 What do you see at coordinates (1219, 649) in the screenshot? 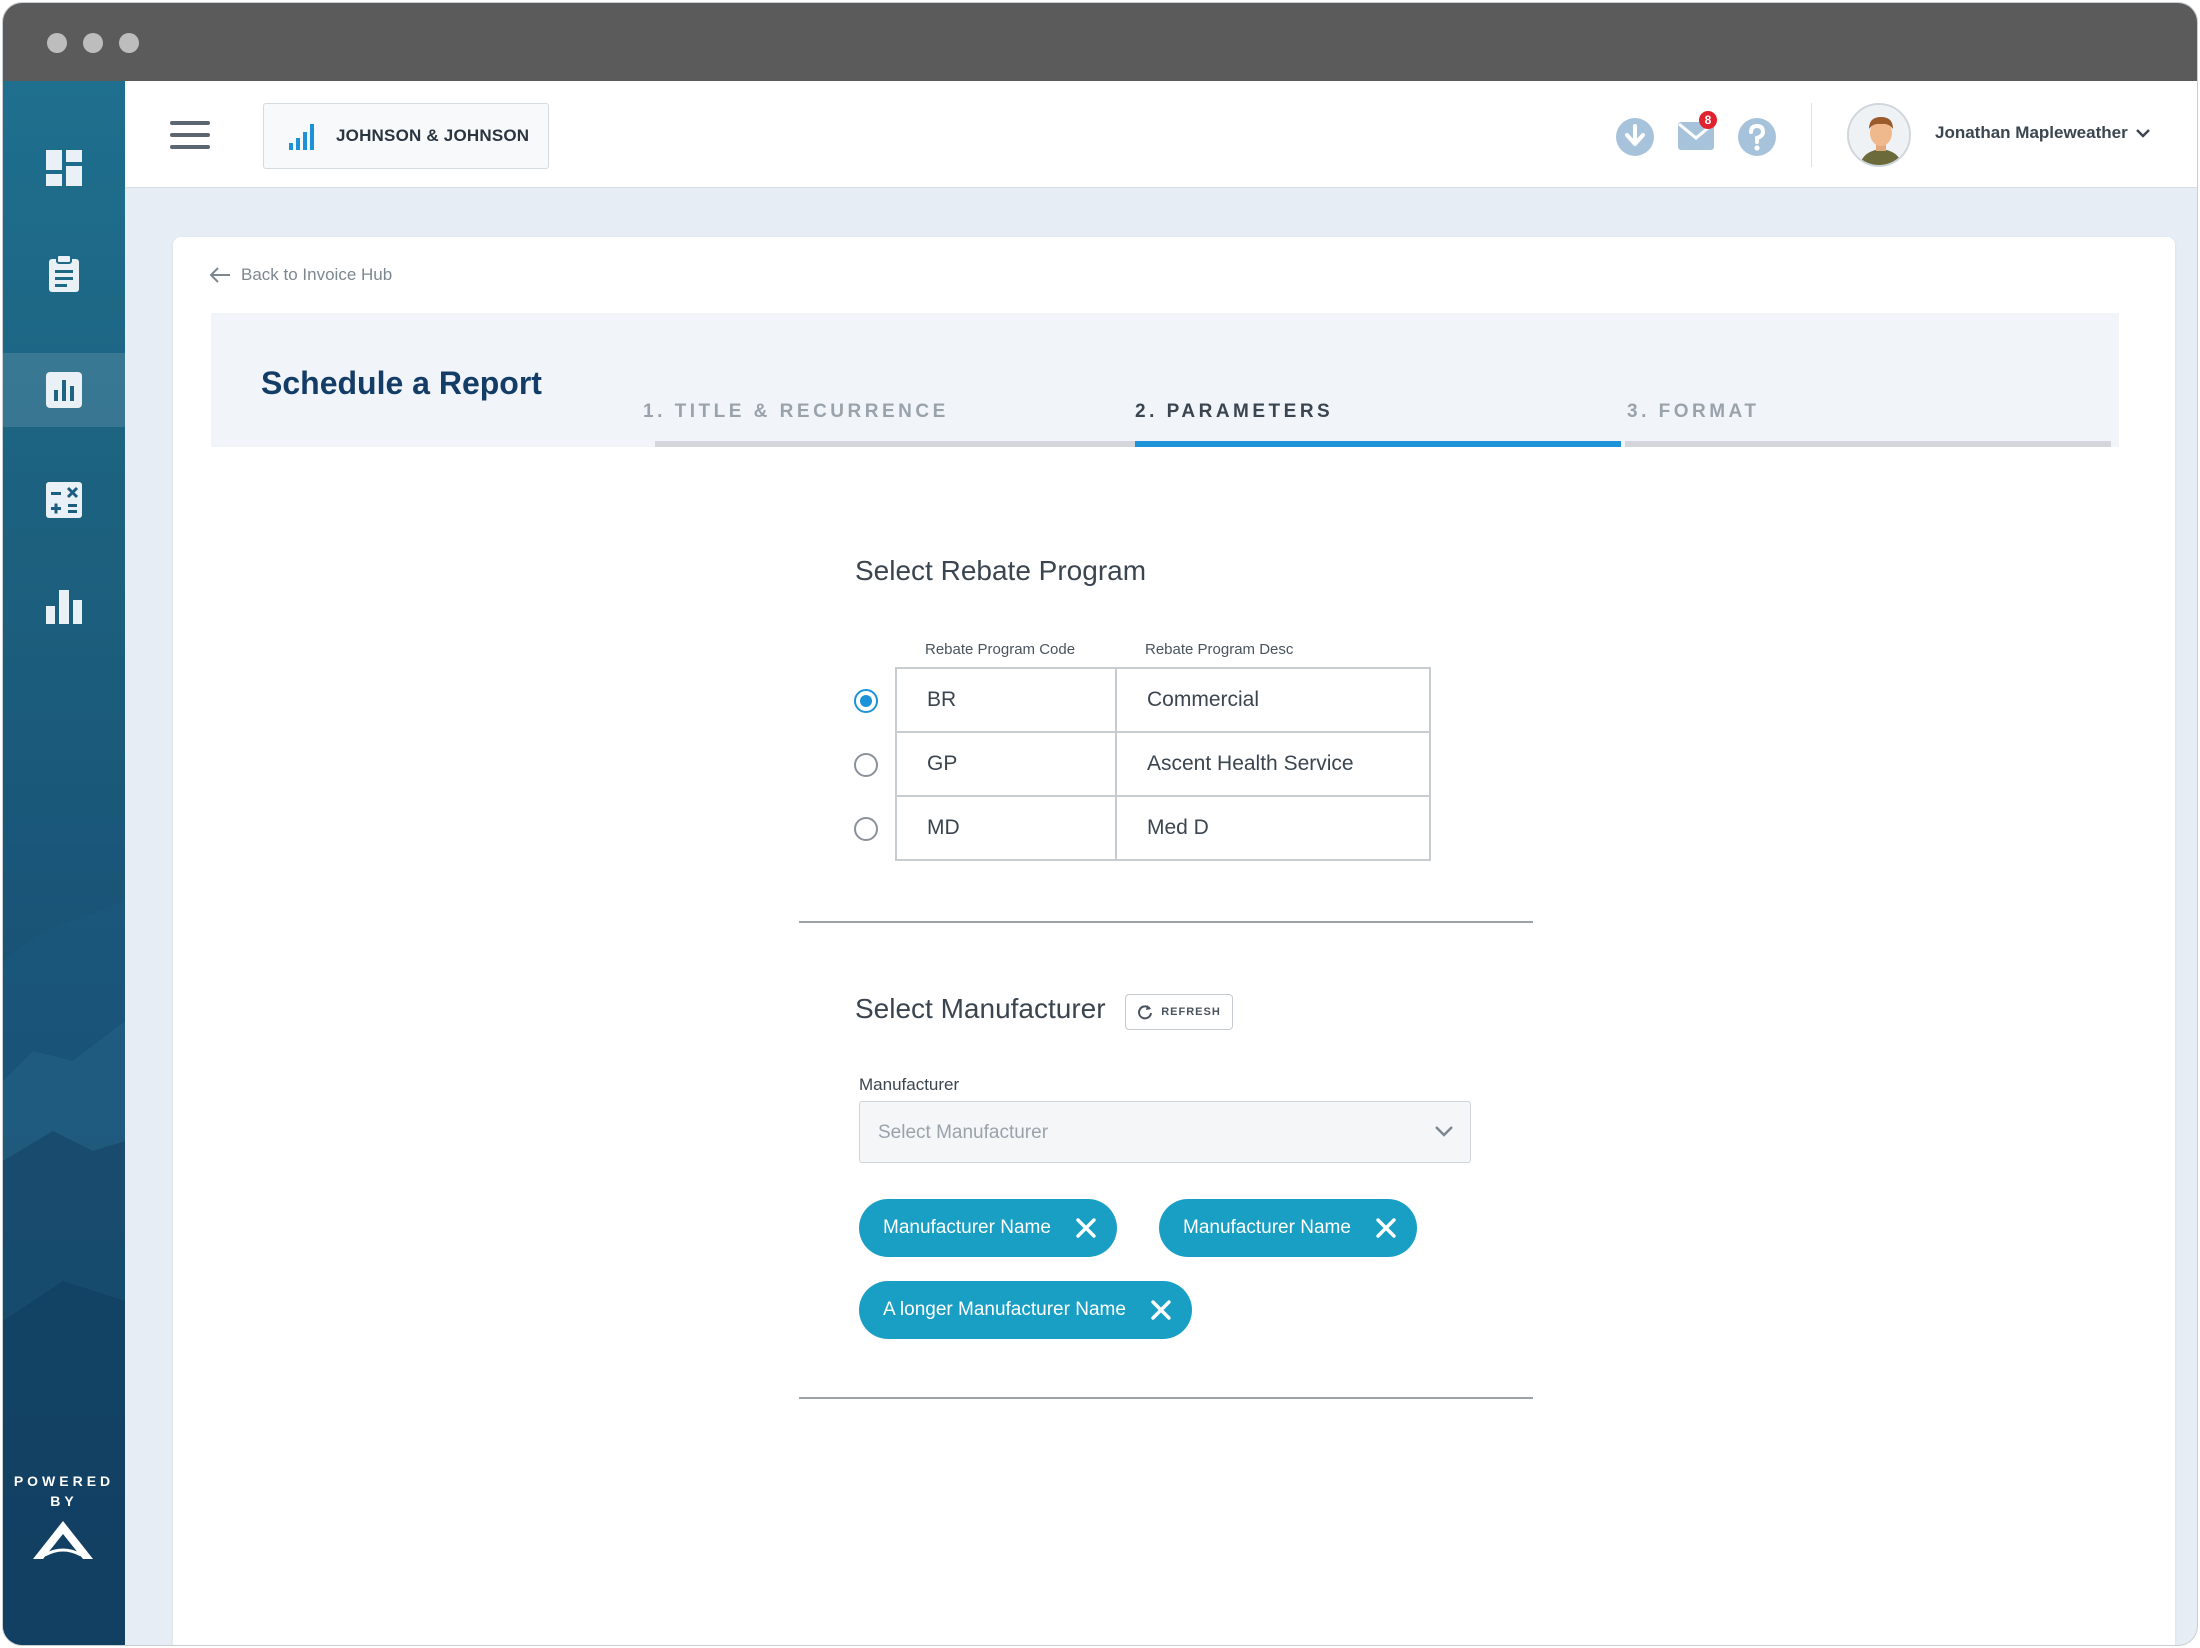
I see `column-header-desc: Rebate Program Desc` at bounding box center [1219, 649].